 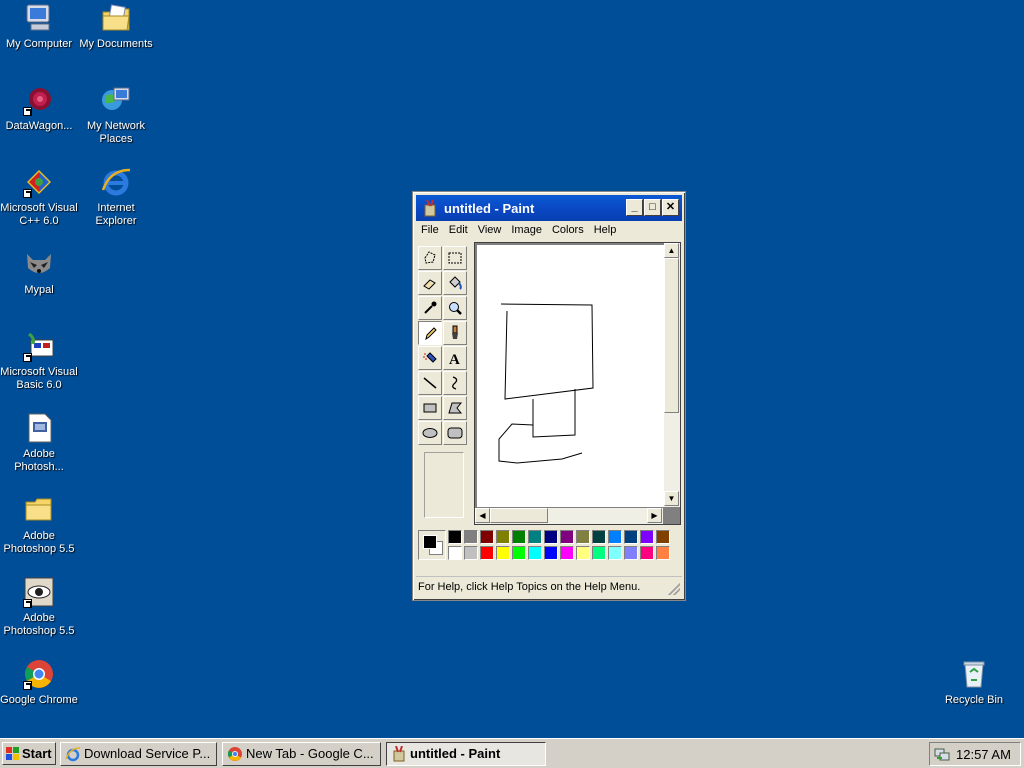 I want to click on svg-text: A, so click(x=454, y=359).